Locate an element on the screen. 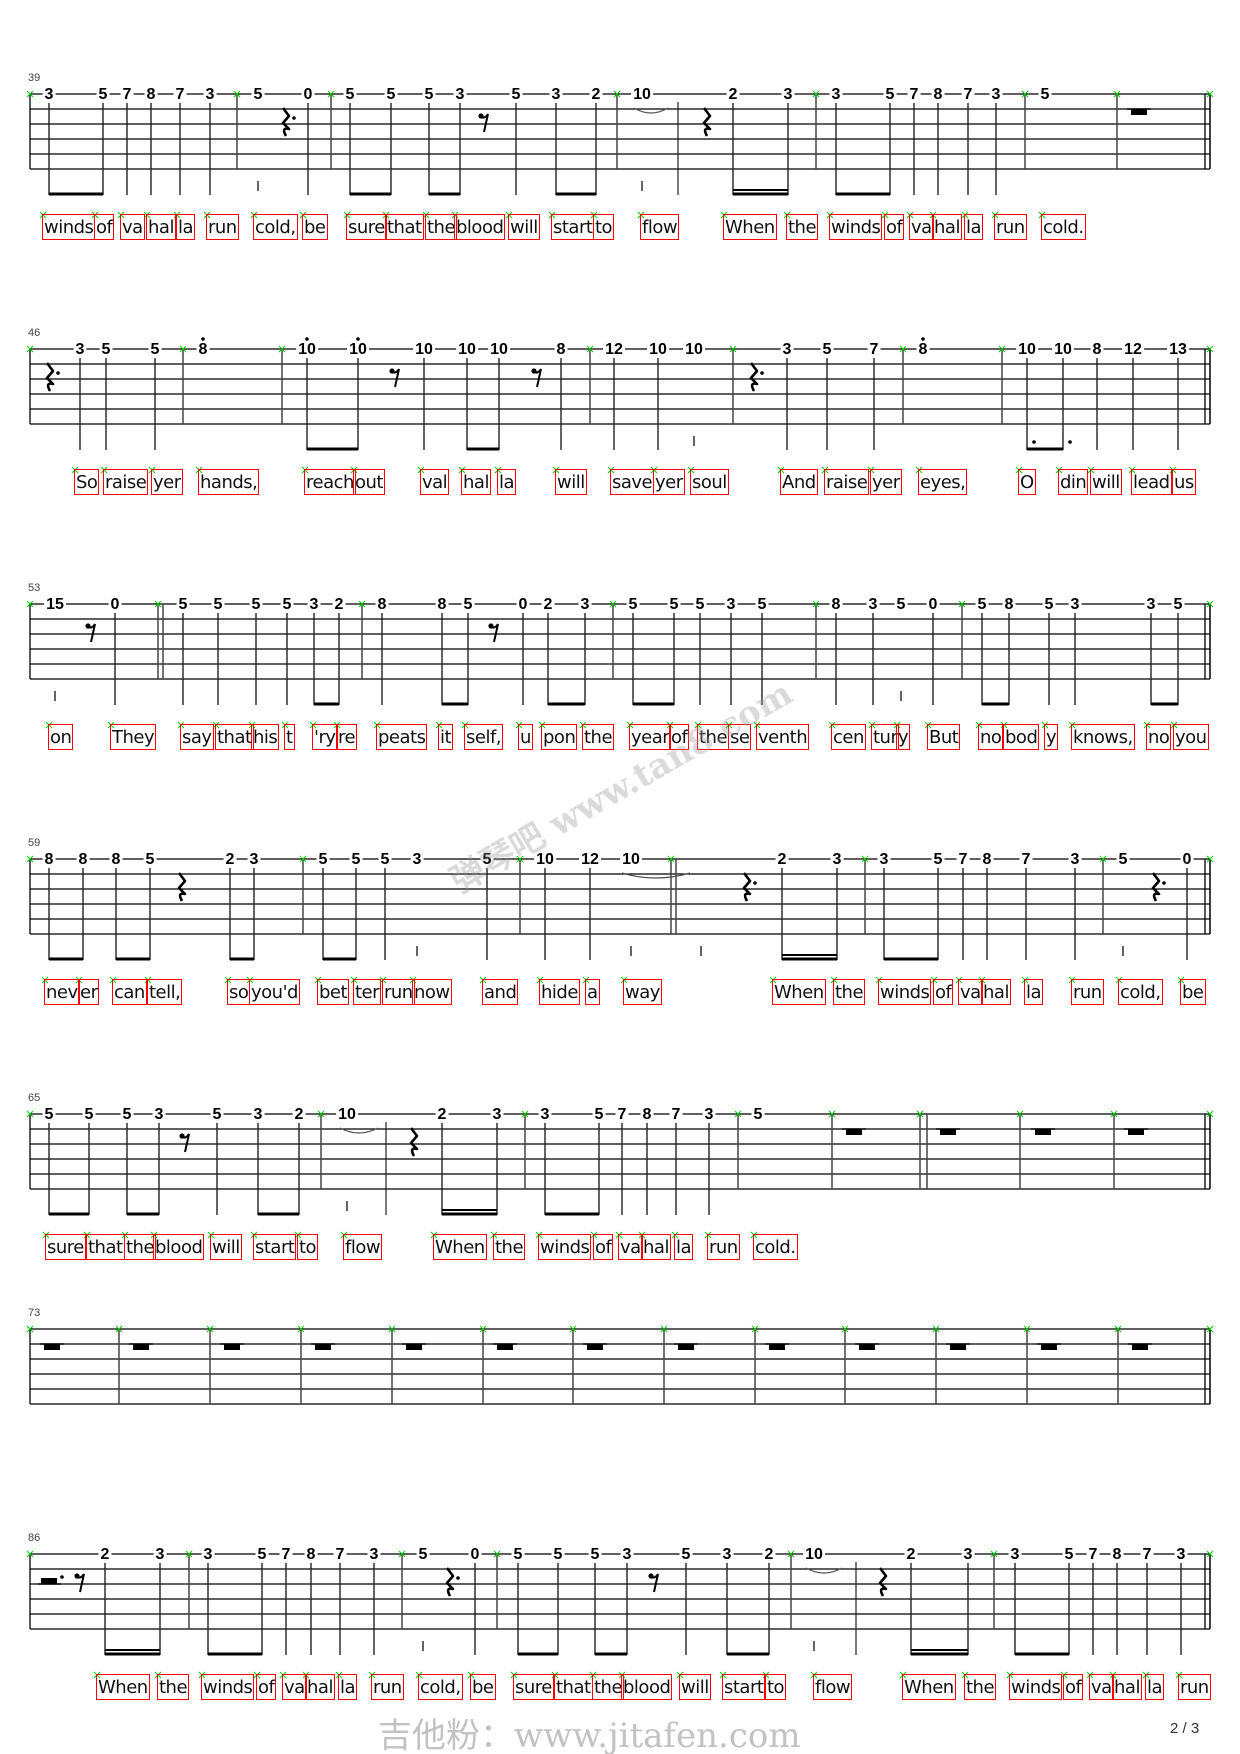  rest-dot-icon is located at coordinates (458, 1578).